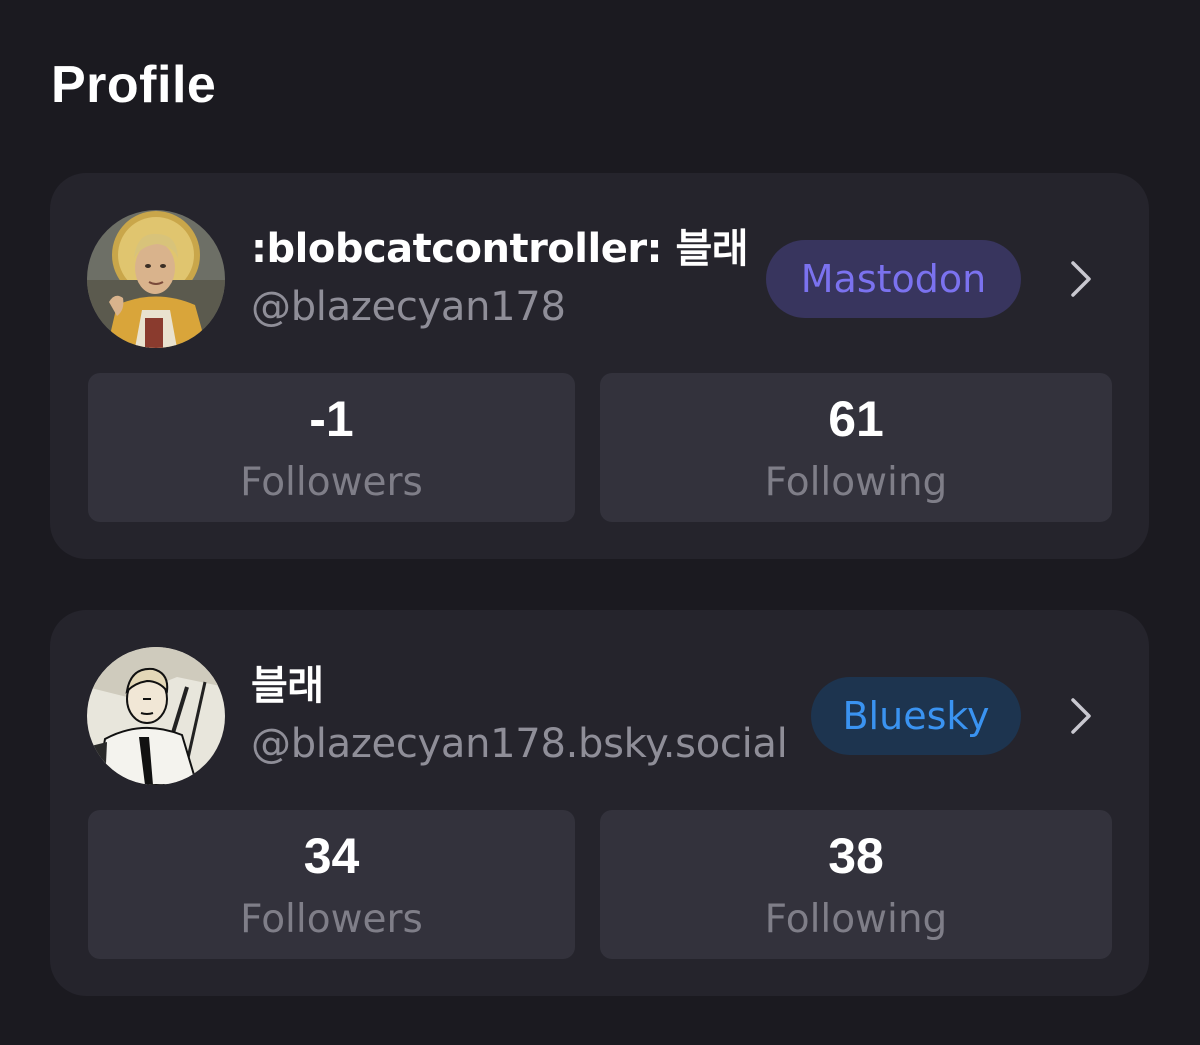  Describe the element at coordinates (331, 856) in the screenshot. I see `followers-count: 34` at that location.